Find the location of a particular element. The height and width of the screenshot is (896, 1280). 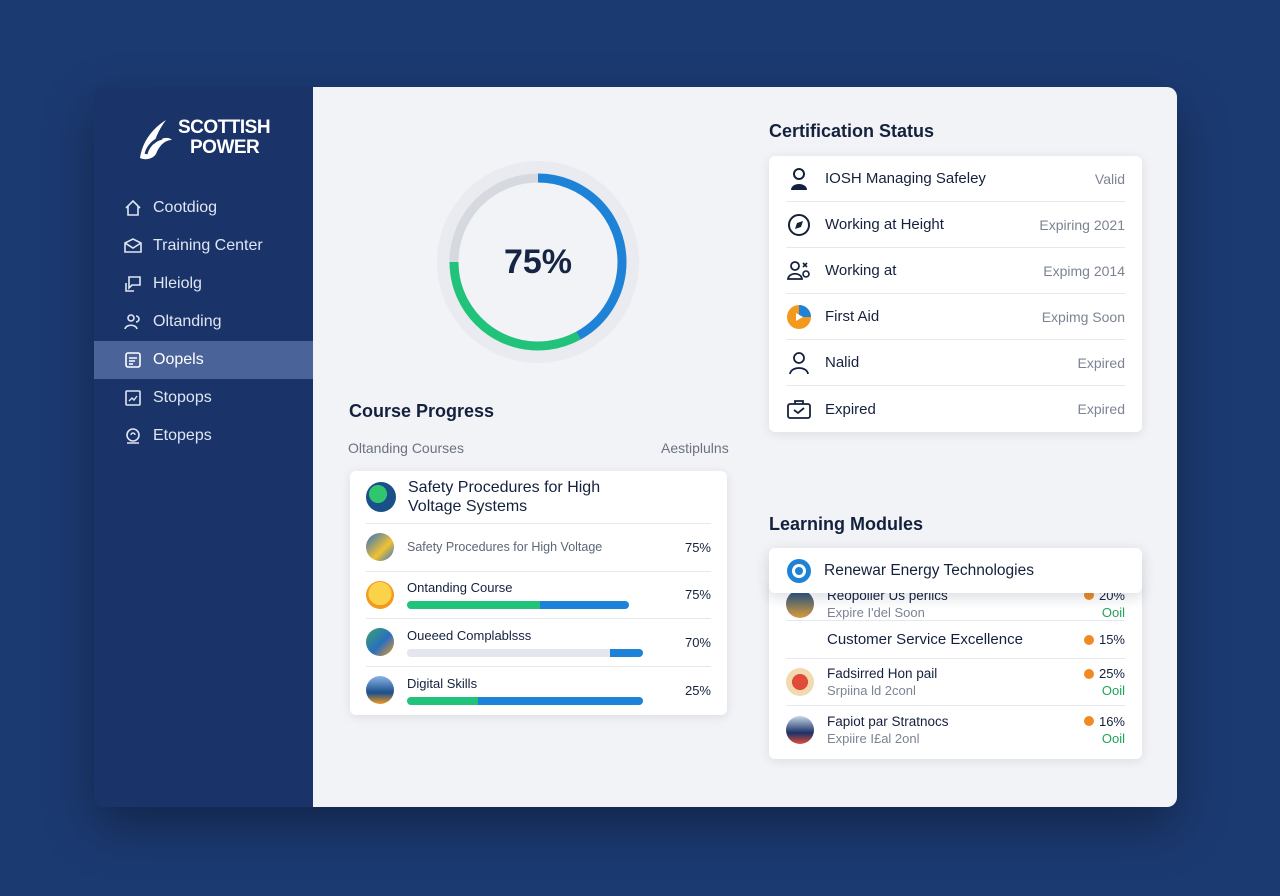

sidebar-item-oltanding: Oltanding is located at coordinates (203, 322).